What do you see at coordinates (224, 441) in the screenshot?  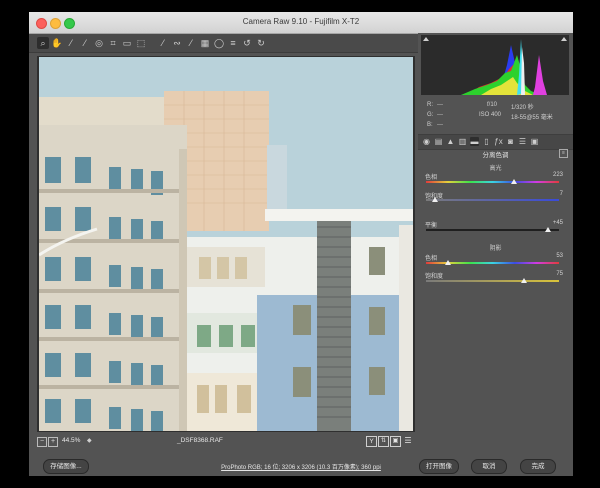 I see `status-bar: − + 44.5% ◆ _DSF8368.RAF Y ⇅ ▣ ☰` at bounding box center [224, 441].